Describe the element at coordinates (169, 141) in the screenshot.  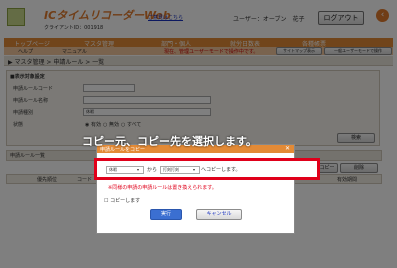
I see `instruction-caption: コピー元、コピー先を選択します。` at that location.